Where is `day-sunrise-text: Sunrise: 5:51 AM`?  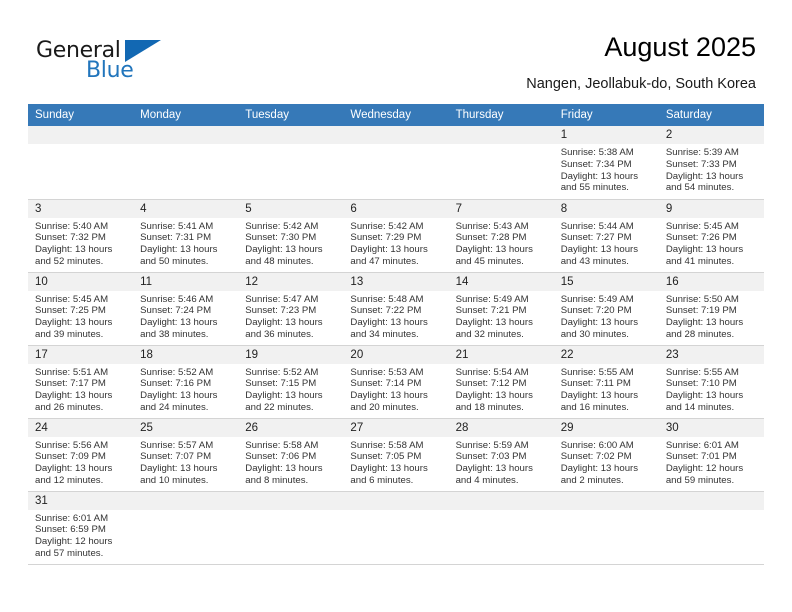 day-sunrise-text: Sunrise: 5:51 AM is located at coordinates (72, 372).